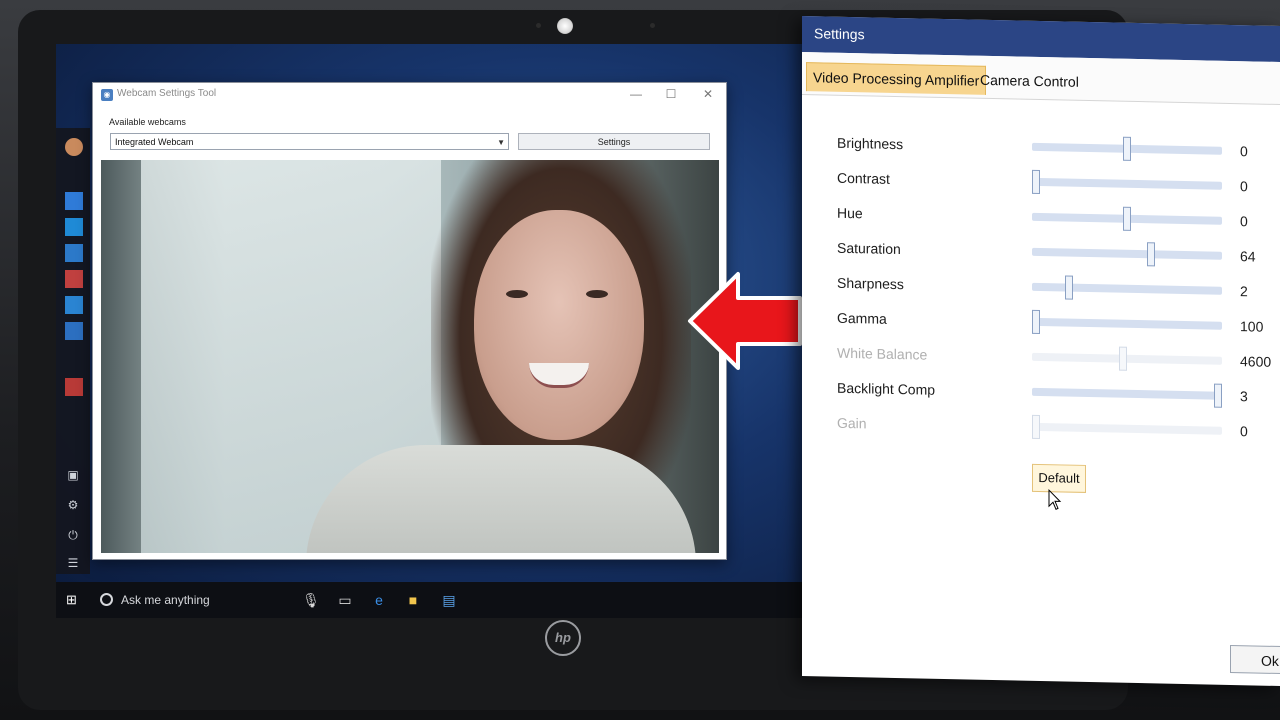 The width and height of the screenshot is (1280, 720). What do you see at coordinates (839, 34) in the screenshot?
I see `dialog-title: Settings` at bounding box center [839, 34].